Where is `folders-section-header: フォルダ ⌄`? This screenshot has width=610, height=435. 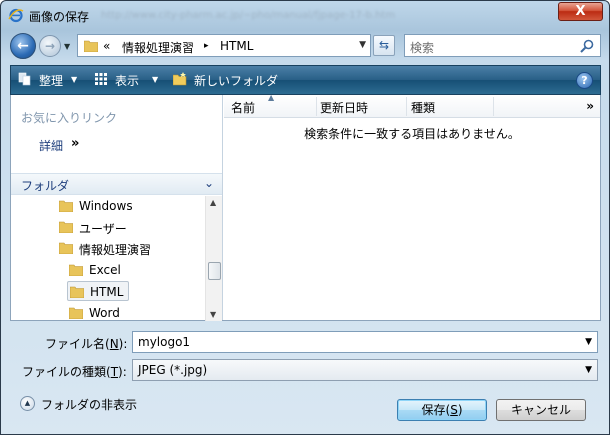 folders-section-header: フォルダ ⌄ is located at coordinates (116, 184).